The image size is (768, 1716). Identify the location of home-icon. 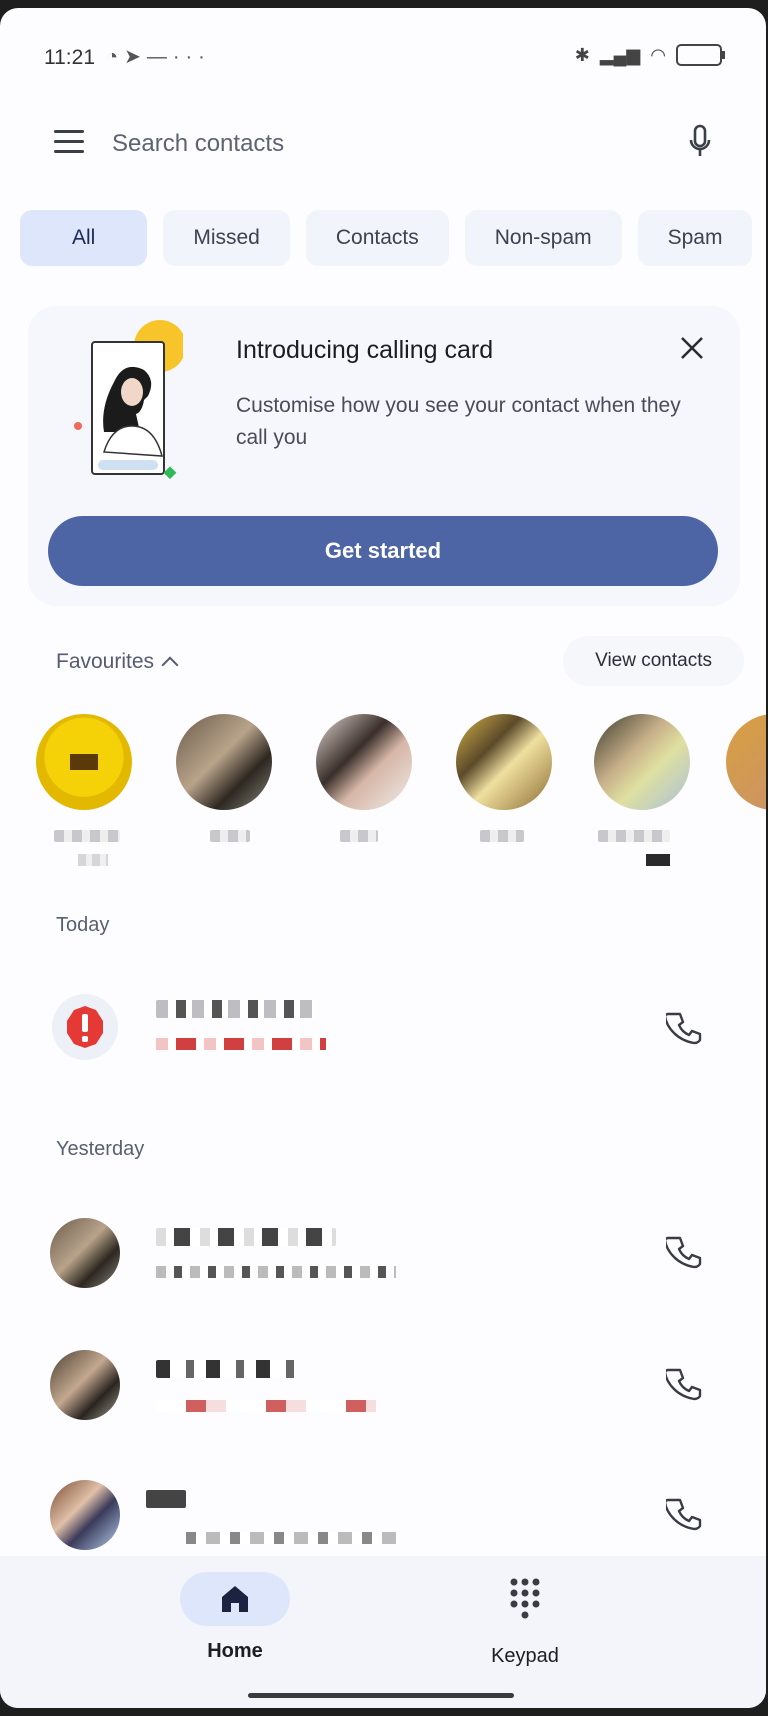
(235, 1599).